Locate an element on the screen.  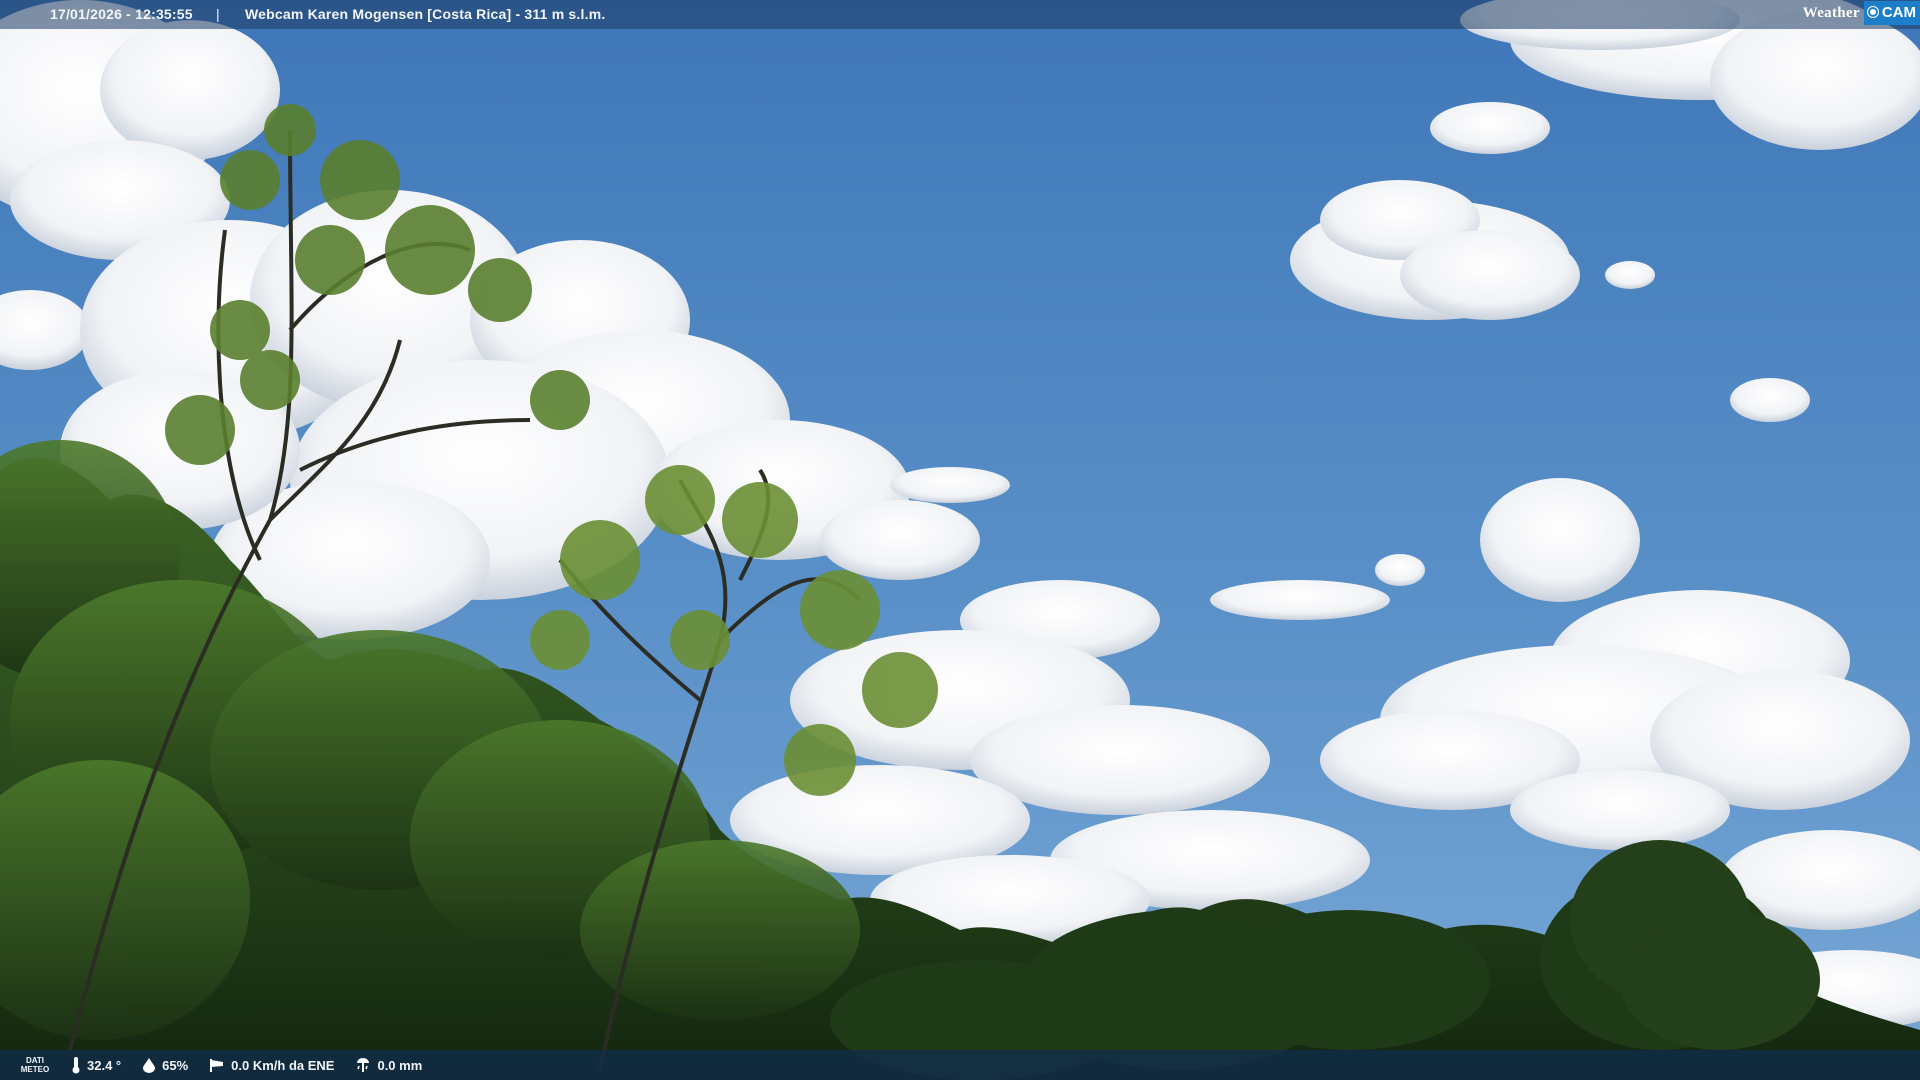
meteo-label: DATI METEO is located at coordinates (35, 1065).